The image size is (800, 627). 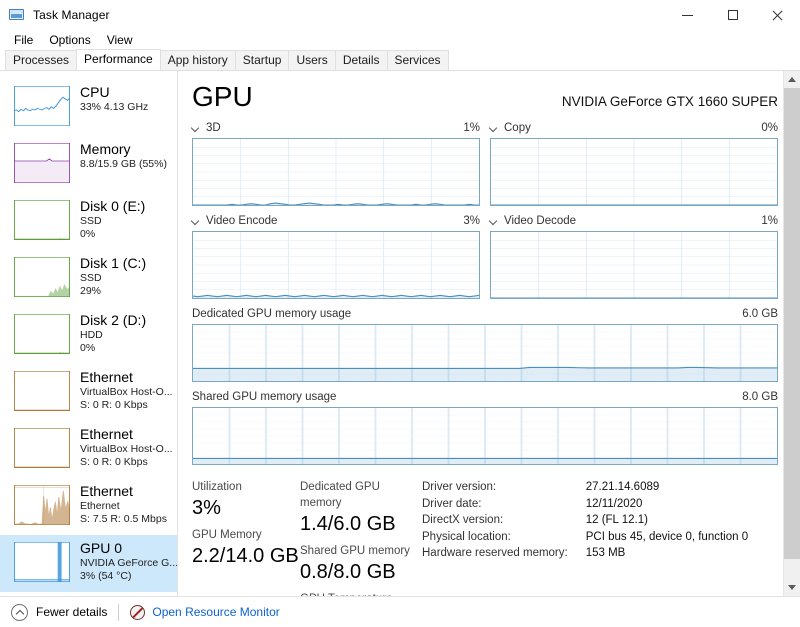 I want to click on graph-title-copy: Copy, so click(x=517, y=128).